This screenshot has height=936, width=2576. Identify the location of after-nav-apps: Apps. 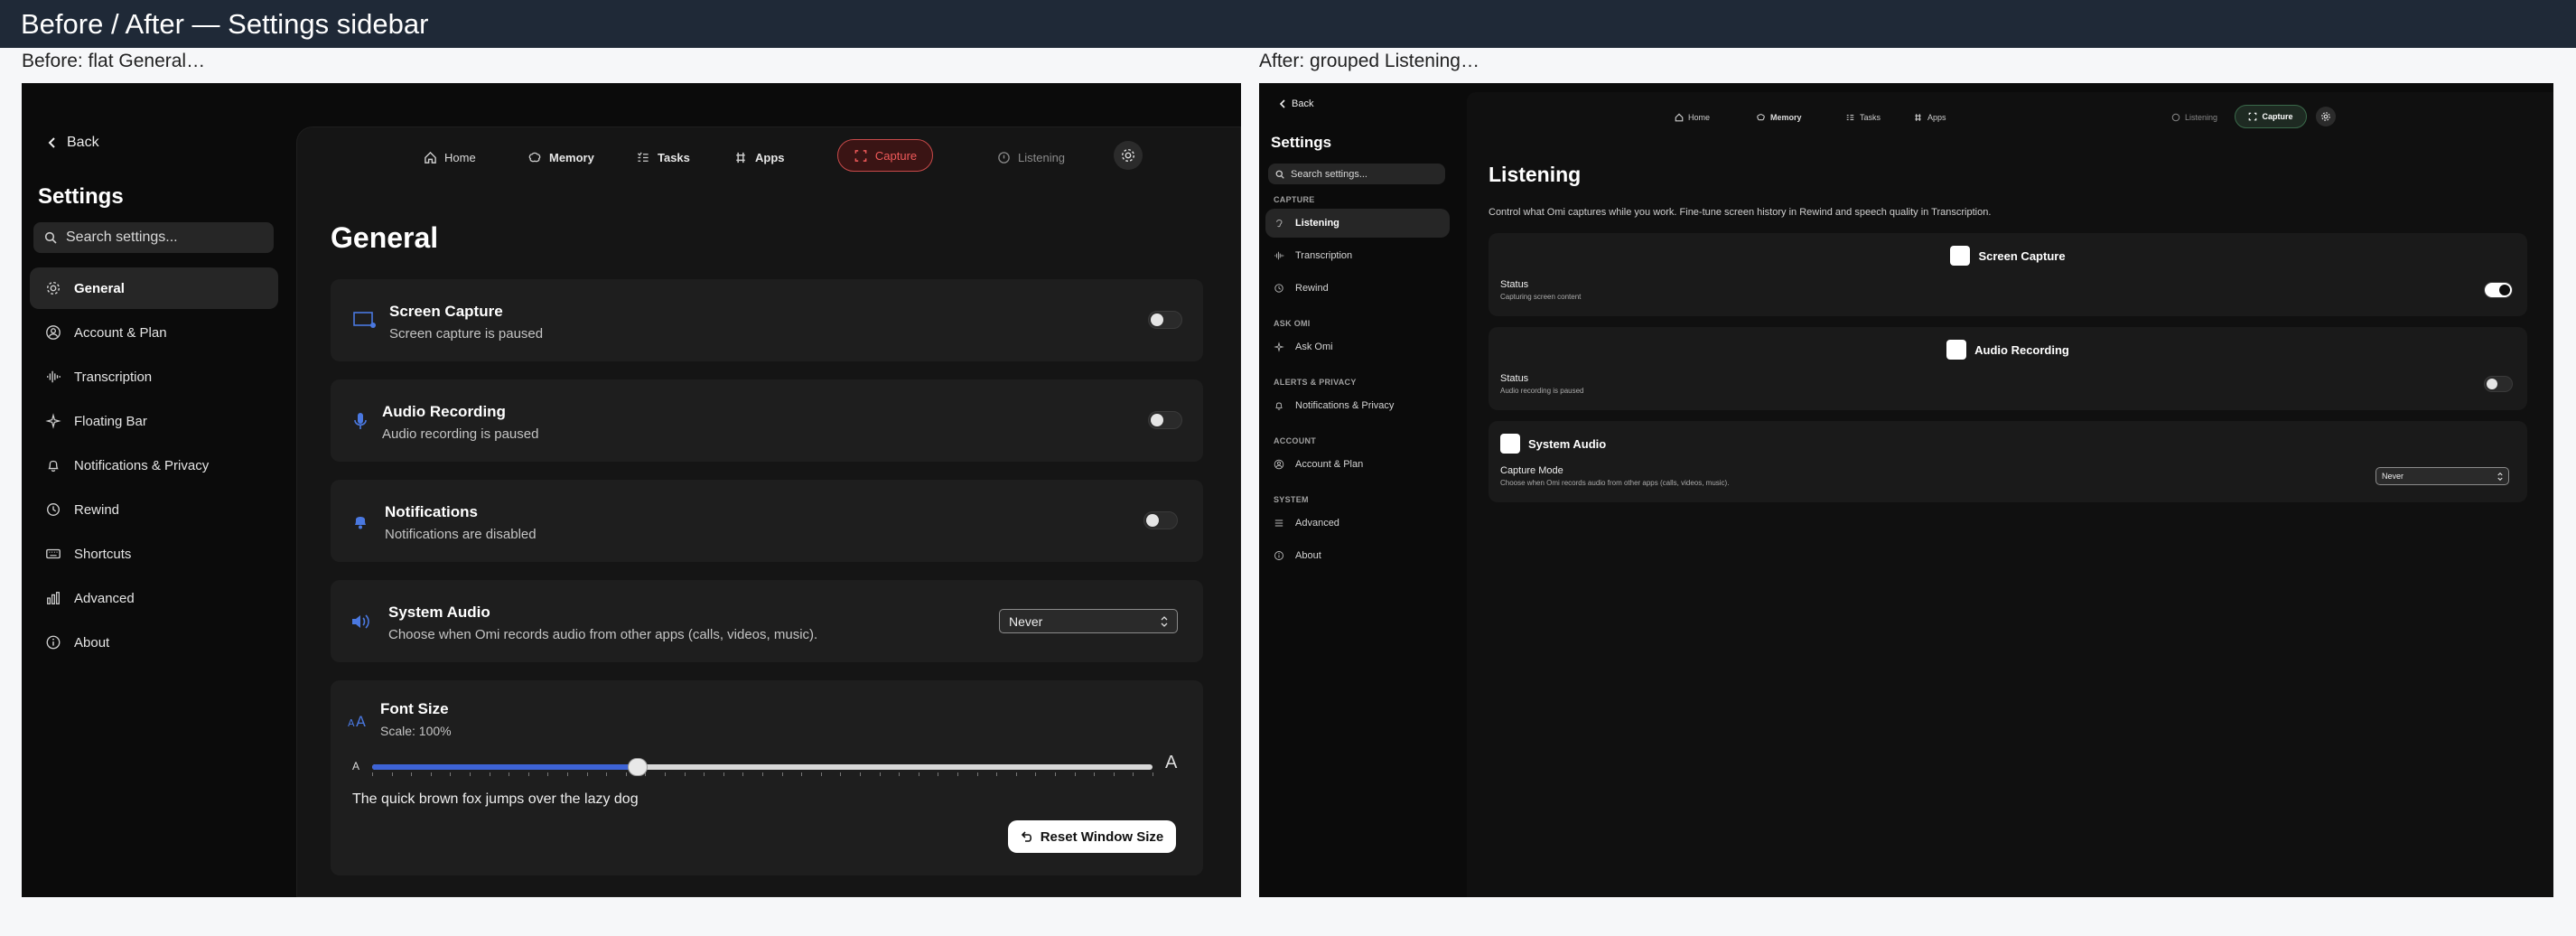
(1930, 118).